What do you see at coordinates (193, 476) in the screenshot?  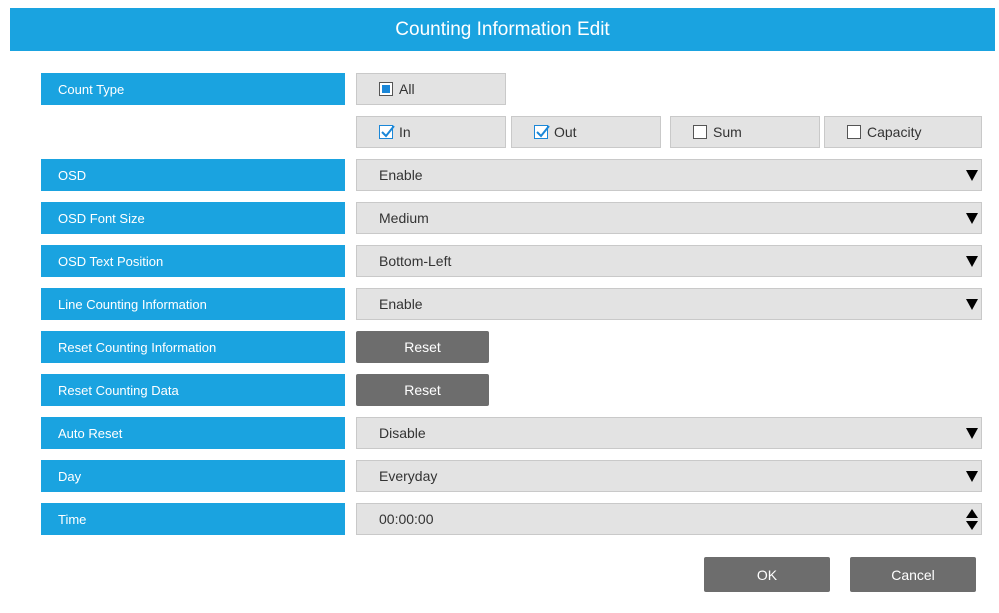 I see `day-label: Day` at bounding box center [193, 476].